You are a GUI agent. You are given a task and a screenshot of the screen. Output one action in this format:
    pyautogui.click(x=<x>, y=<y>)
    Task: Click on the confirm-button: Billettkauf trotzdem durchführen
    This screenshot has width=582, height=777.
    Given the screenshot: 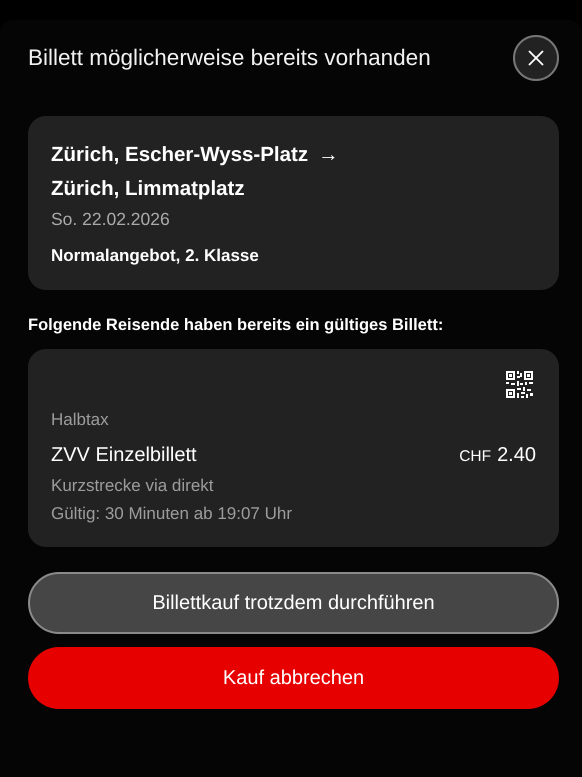 What is the action you would take?
    pyautogui.click(x=293, y=603)
    